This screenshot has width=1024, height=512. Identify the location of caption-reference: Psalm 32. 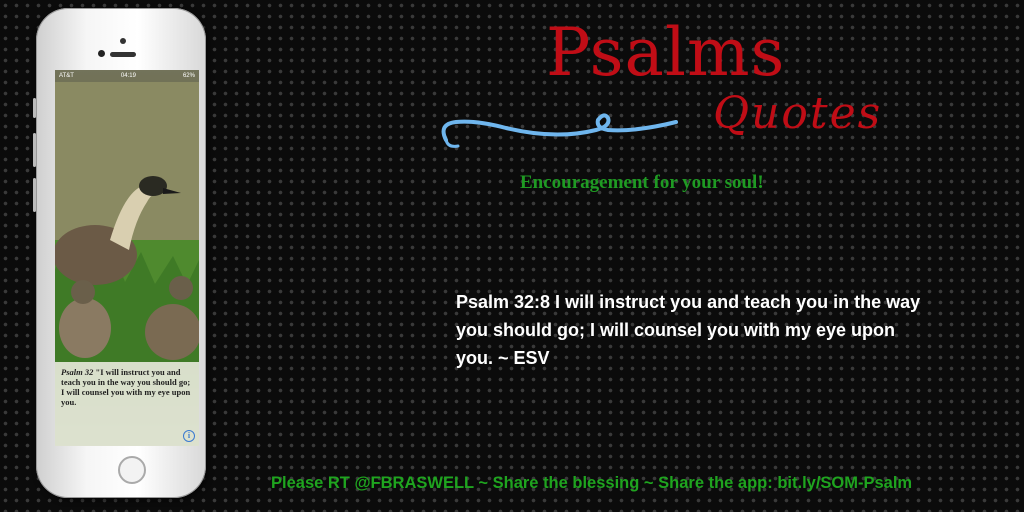
(77, 372).